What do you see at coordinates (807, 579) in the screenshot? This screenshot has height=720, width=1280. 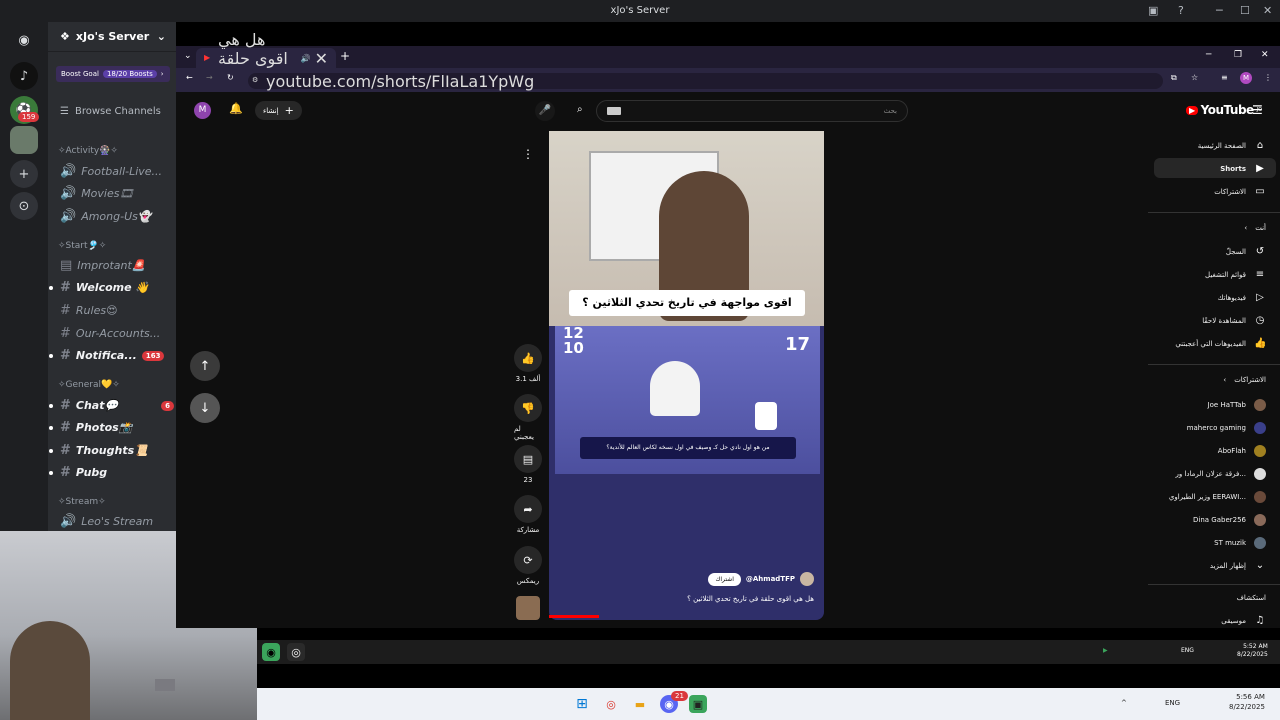 I see `channel-avatar` at bounding box center [807, 579].